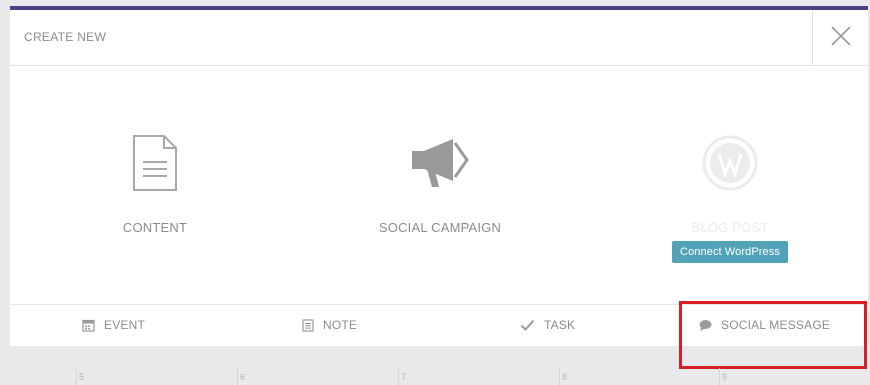 The height and width of the screenshot is (385, 870). I want to click on calendar-day: 8, so click(565, 377).